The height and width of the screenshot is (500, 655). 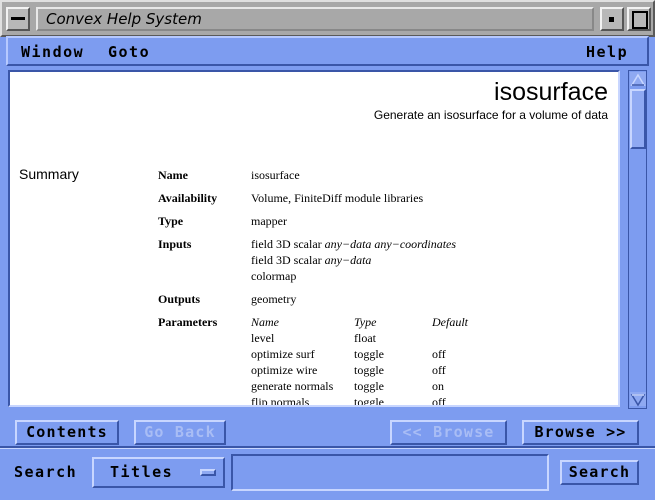 What do you see at coordinates (142, 472) in the screenshot?
I see `search-mode-value: Titles` at bounding box center [142, 472].